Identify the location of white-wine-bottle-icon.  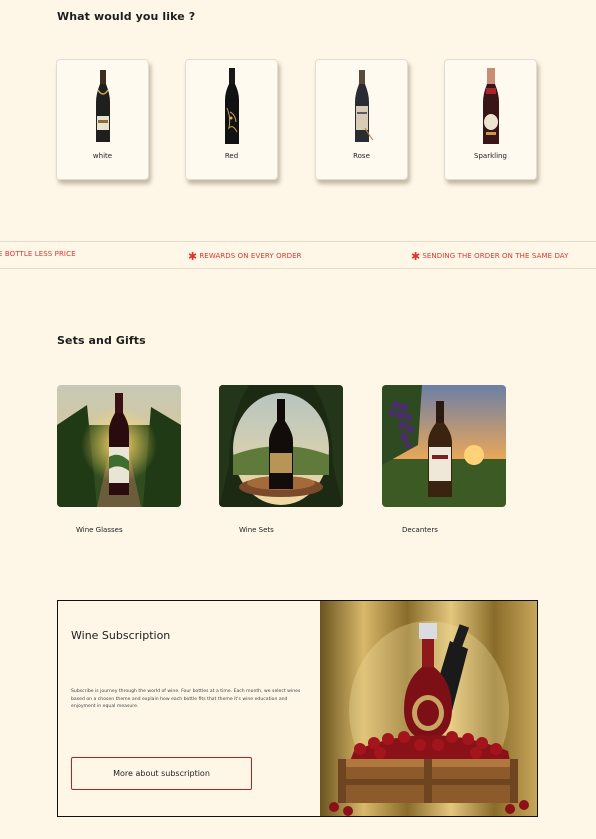
(102, 106).